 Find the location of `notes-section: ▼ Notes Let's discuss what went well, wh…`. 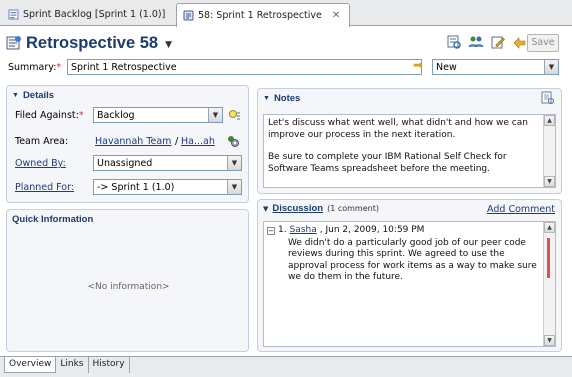

notes-section: ▼ Notes Let's discuss what went well, wh… is located at coordinates (409, 141).